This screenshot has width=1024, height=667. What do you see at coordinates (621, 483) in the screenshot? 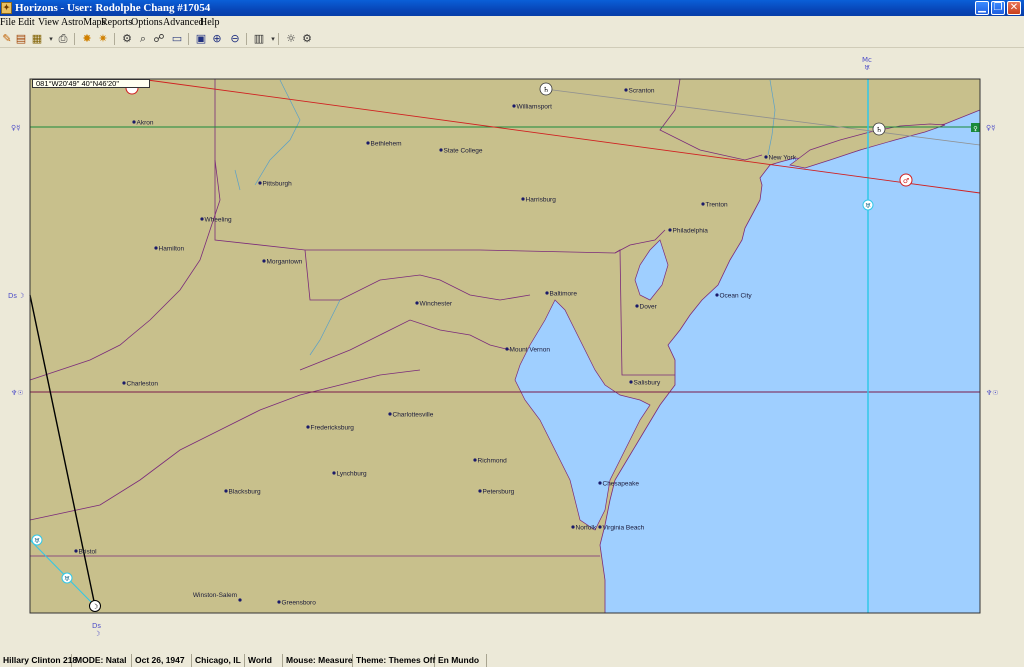
I see `city-label: Chesapeake` at bounding box center [621, 483].